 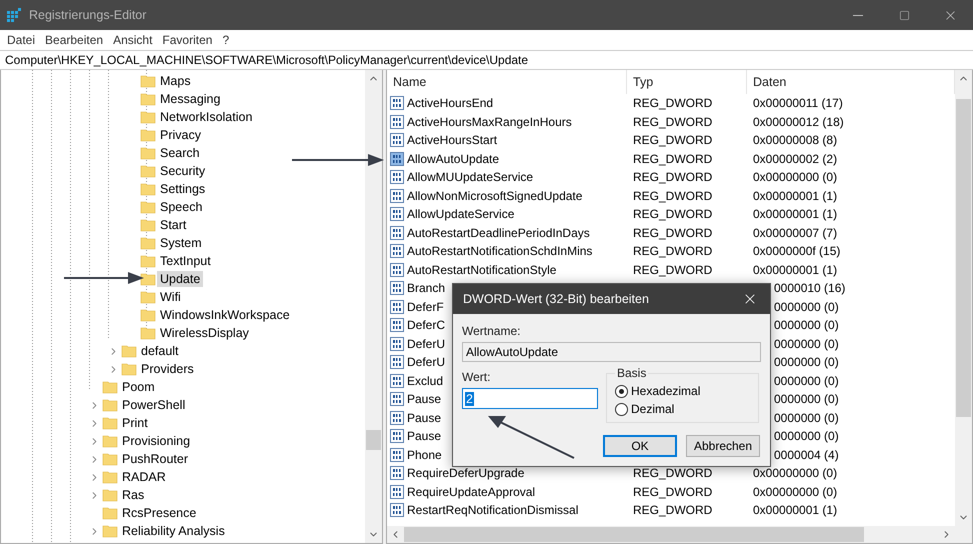 What do you see at coordinates (682, 391) in the screenshot?
I see `radio-option: Hexadezimal` at bounding box center [682, 391].